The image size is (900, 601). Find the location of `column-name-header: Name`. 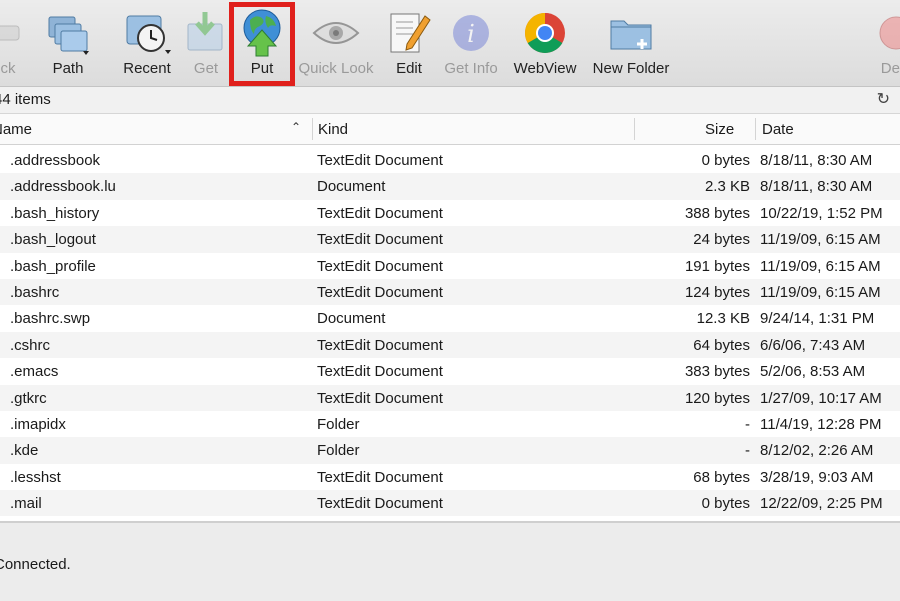

column-name-header: Name is located at coordinates (16, 129).